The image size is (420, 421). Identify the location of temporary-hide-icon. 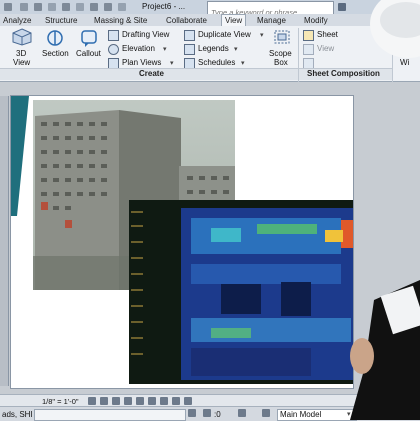
(164, 401).